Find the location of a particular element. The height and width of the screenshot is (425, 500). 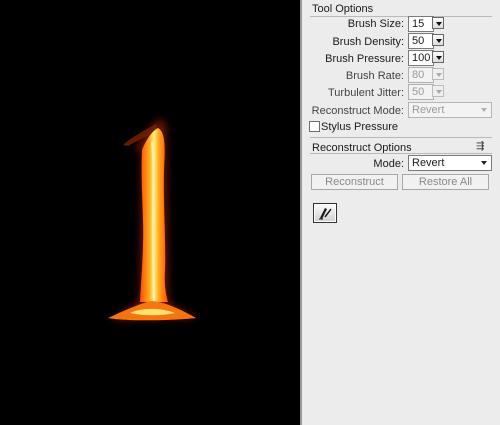

reconstruct-mode-value: Revert is located at coordinates (428, 110).